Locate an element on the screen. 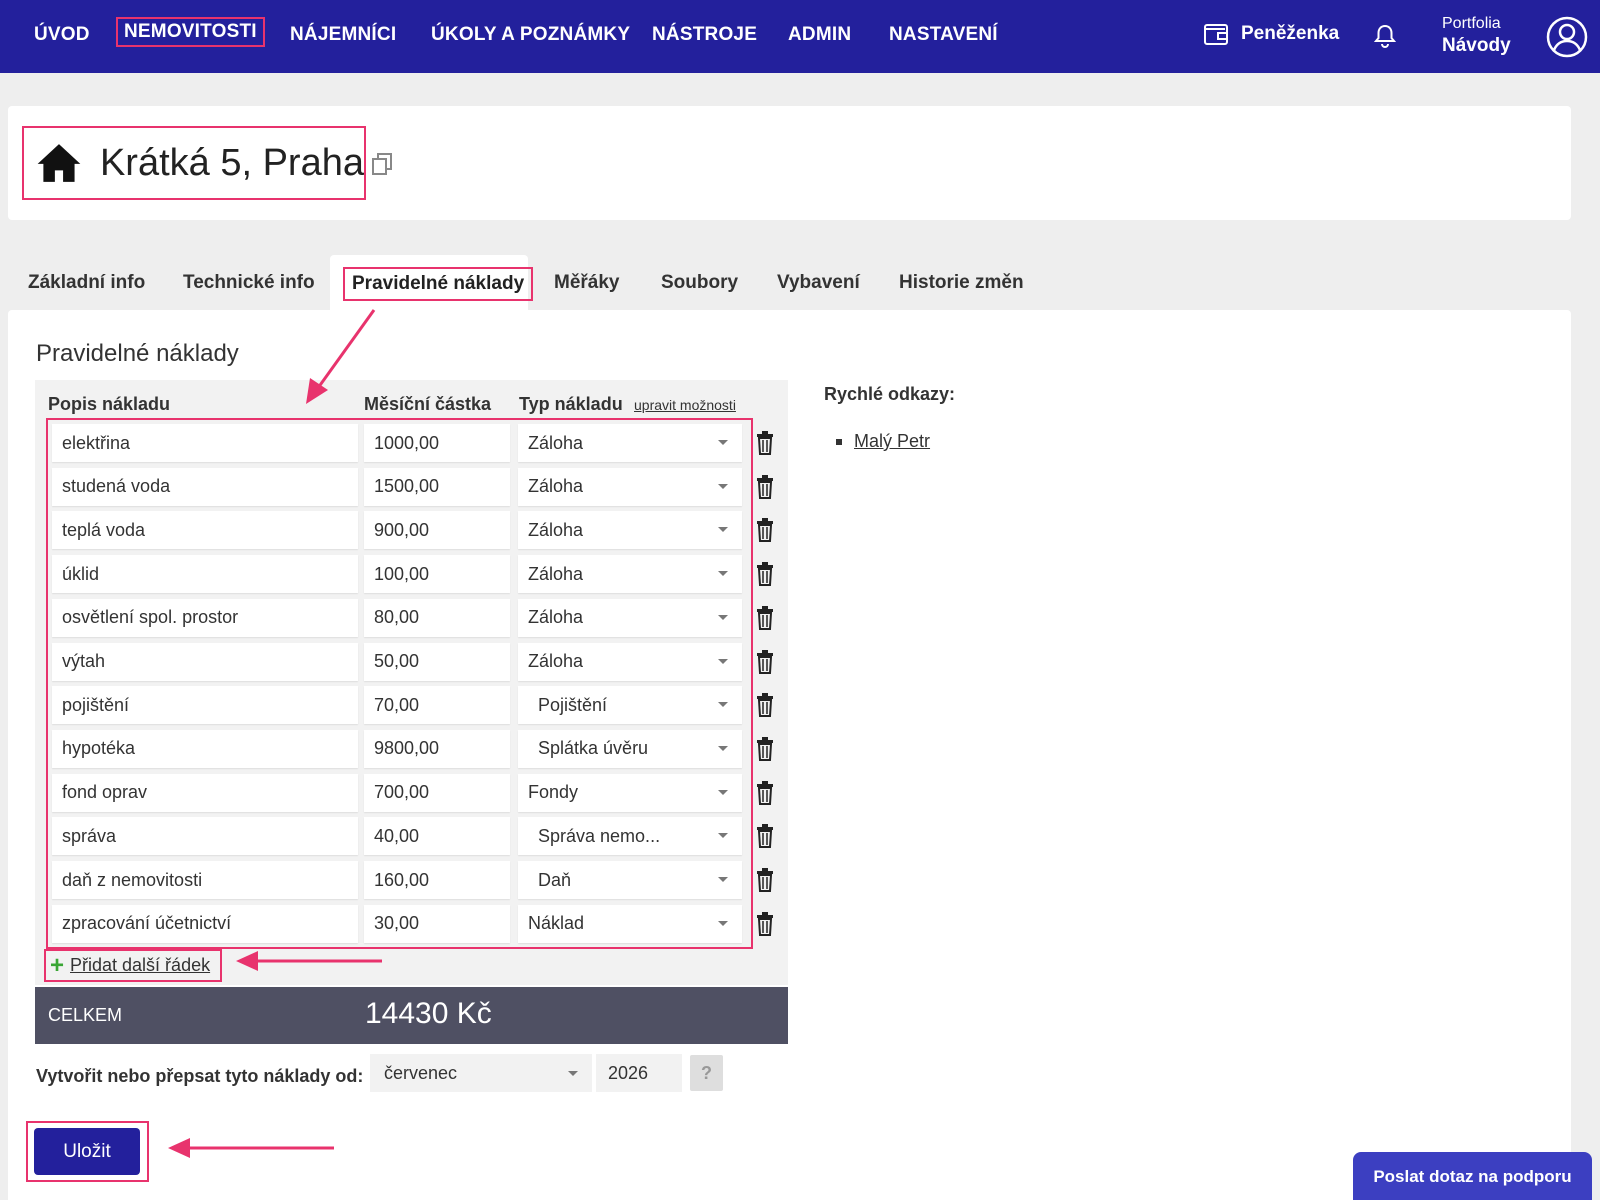 This screenshot has width=1600, height=1200. cost-row: elektřina 1000,00 Záloha is located at coordinates (419, 443).